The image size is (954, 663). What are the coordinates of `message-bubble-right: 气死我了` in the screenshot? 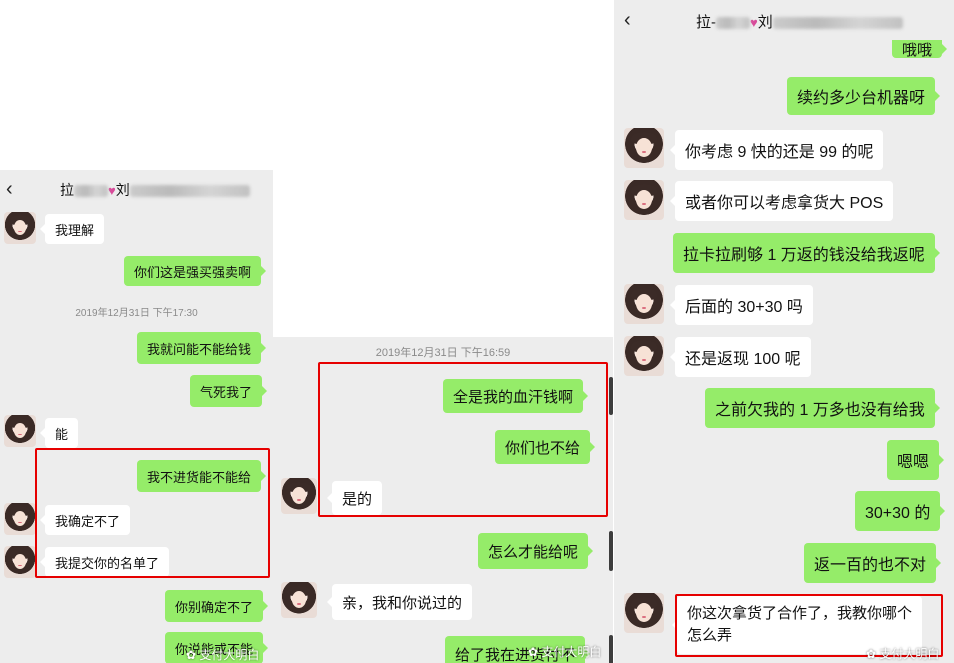 It's located at (229, 391).